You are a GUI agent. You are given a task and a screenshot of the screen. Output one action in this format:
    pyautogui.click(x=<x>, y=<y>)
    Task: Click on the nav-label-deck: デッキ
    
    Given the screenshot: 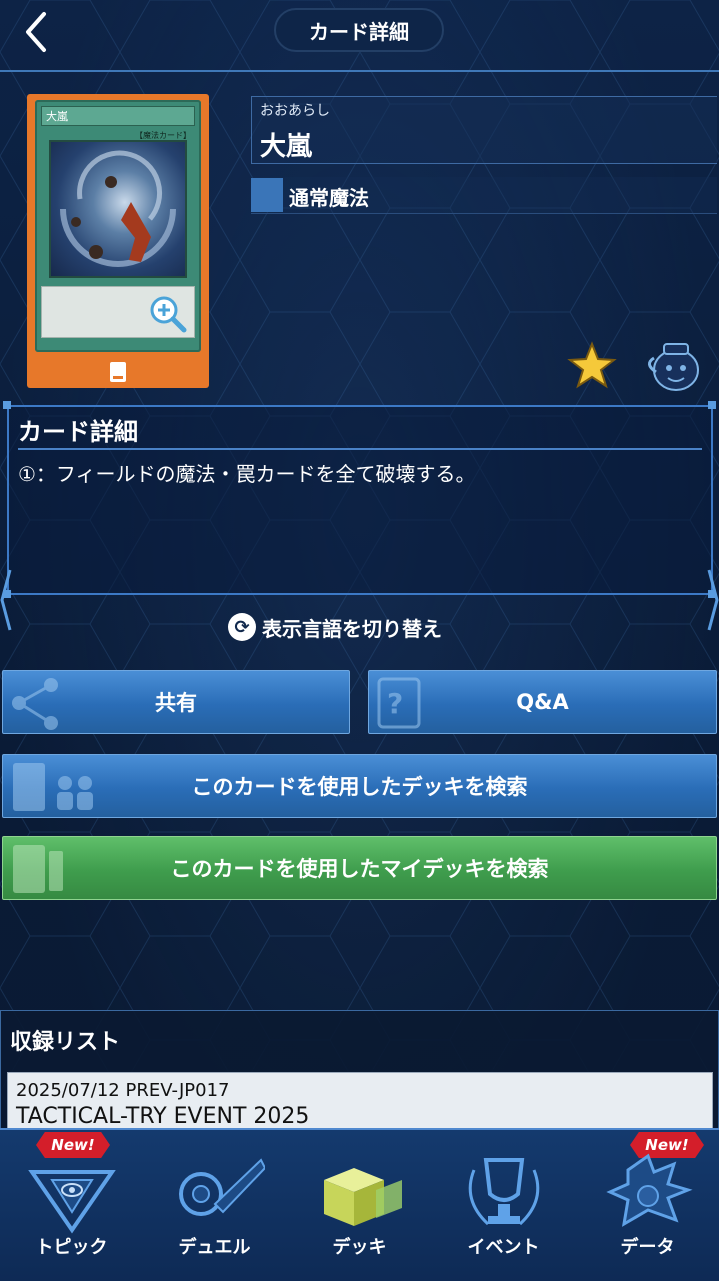 What is the action you would take?
    pyautogui.click(x=359, y=1247)
    